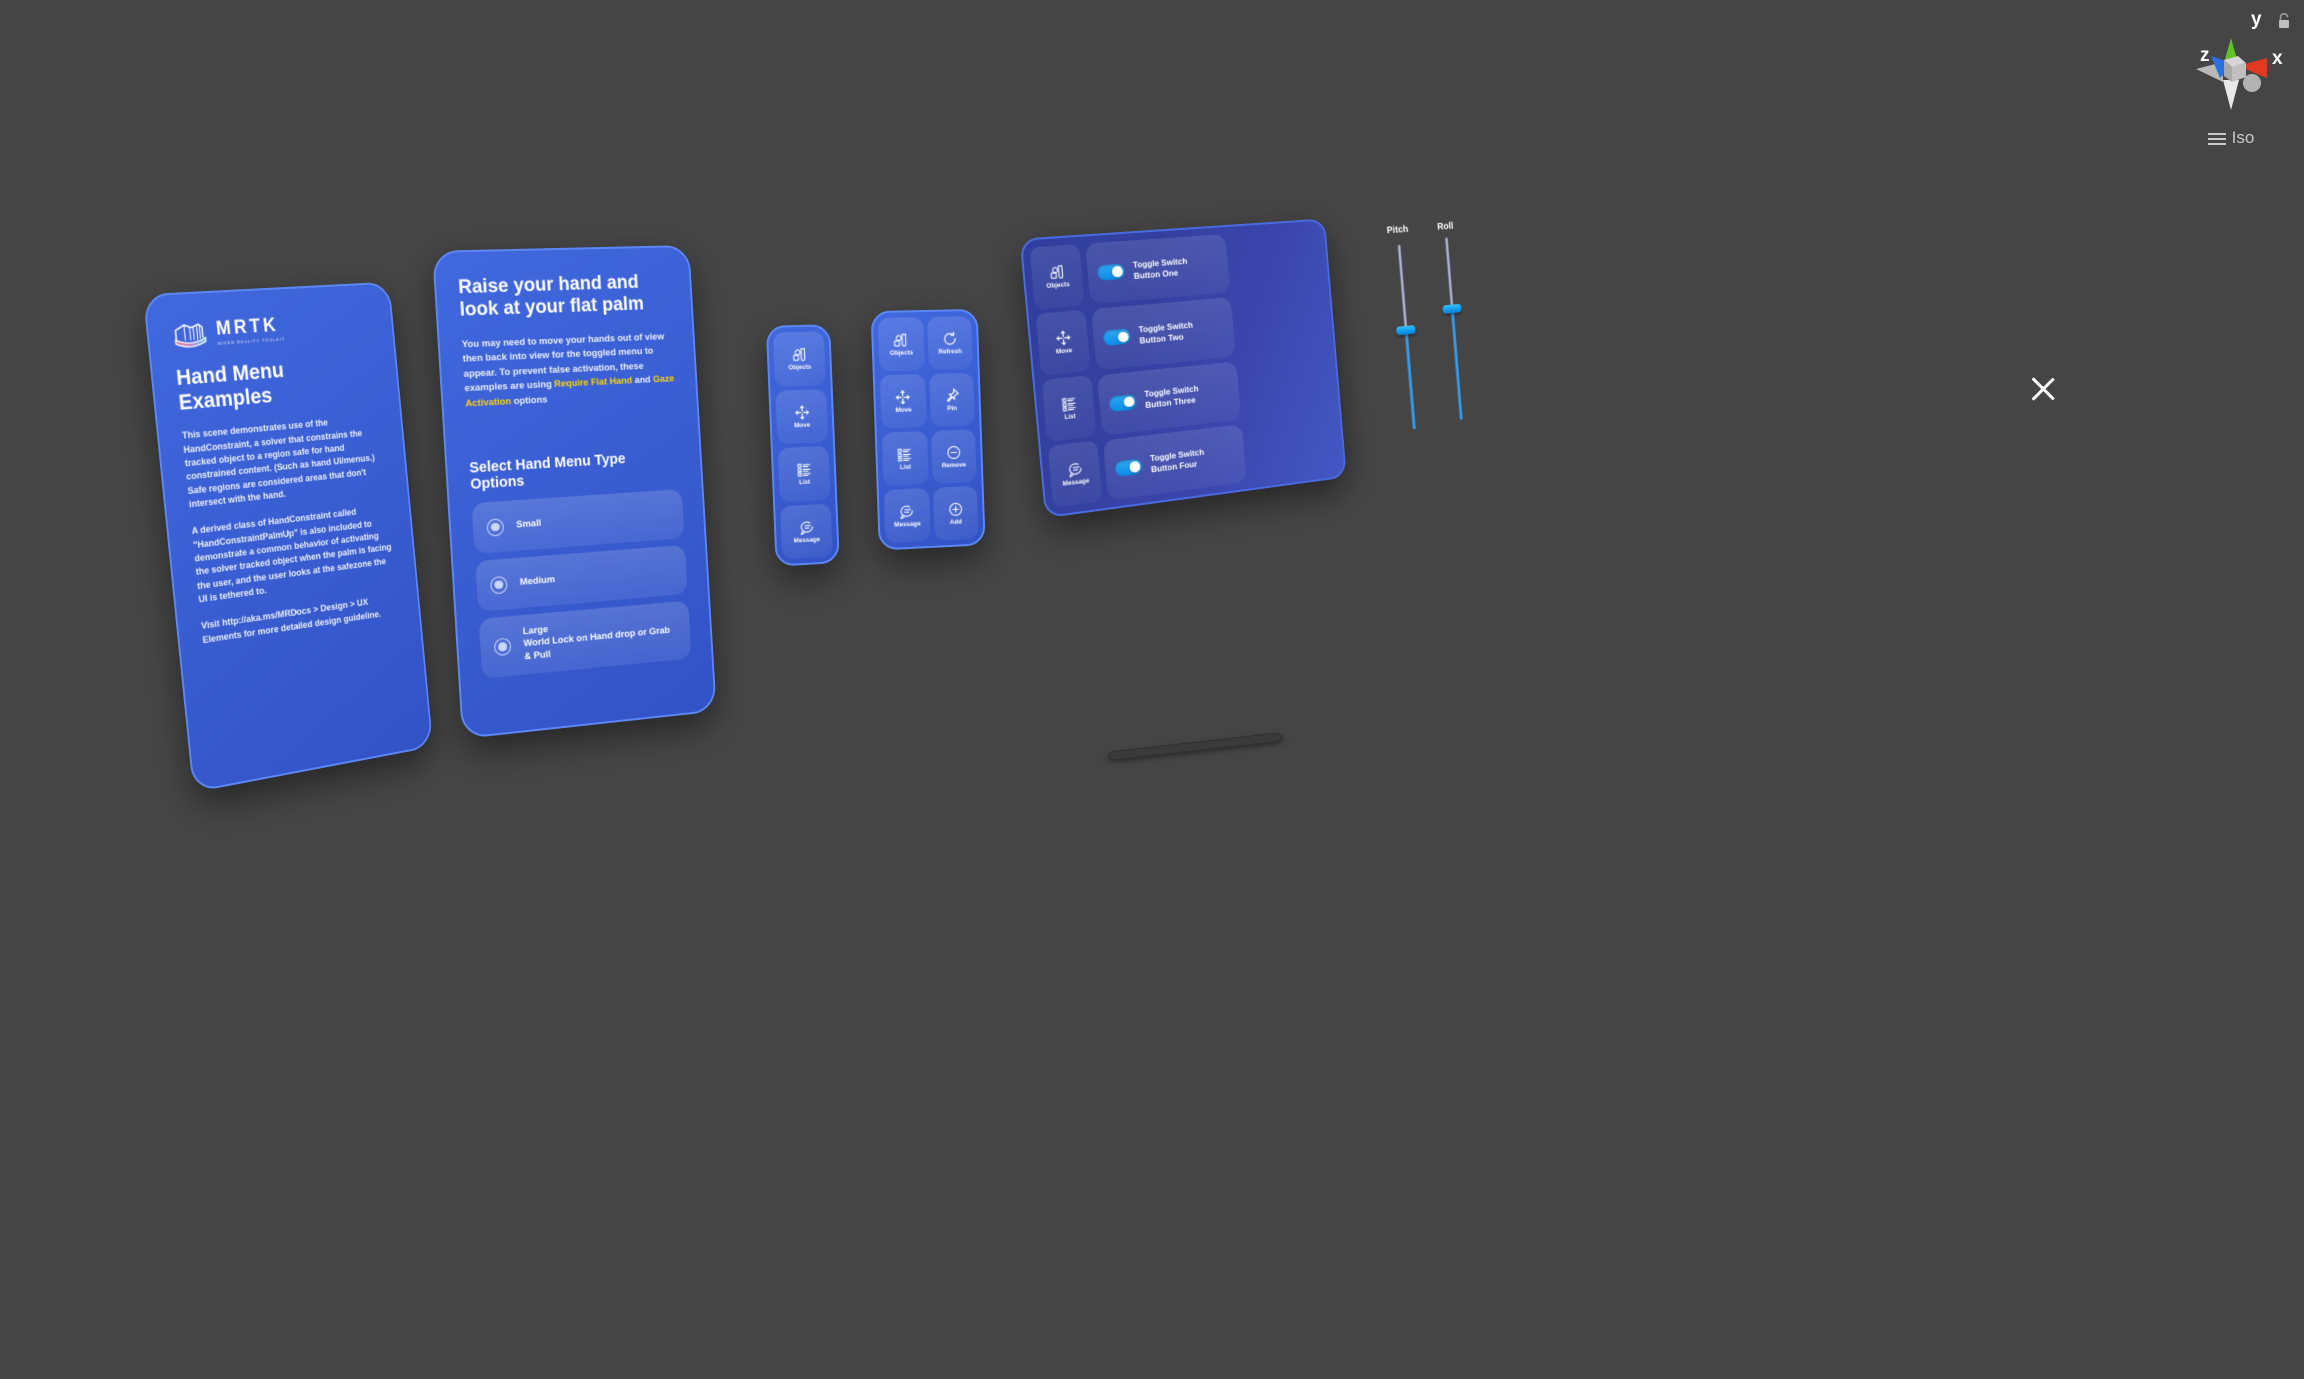  I want to click on pitch-slider: Pitch, so click(1407, 341).